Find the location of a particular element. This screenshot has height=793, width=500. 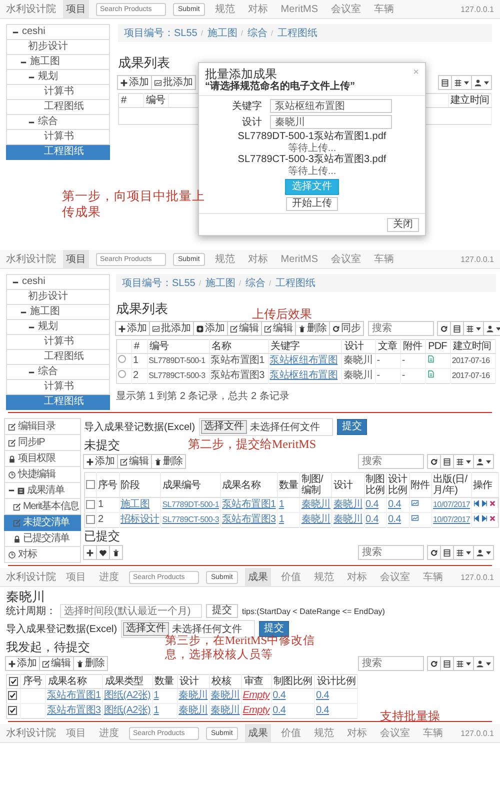

tree-item: 施工图 is located at coordinates (58, 312).